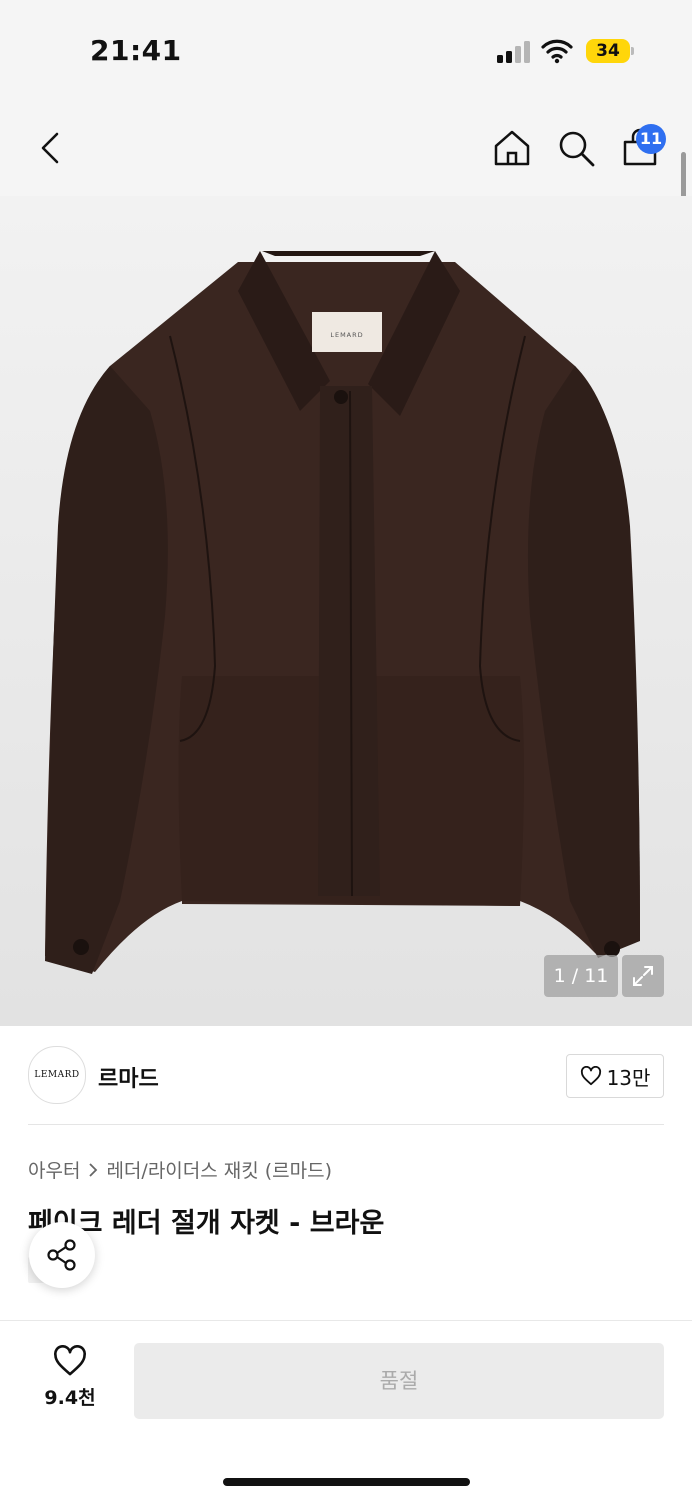  What do you see at coordinates (346, 1482) in the screenshot?
I see `home-indicator` at bounding box center [346, 1482].